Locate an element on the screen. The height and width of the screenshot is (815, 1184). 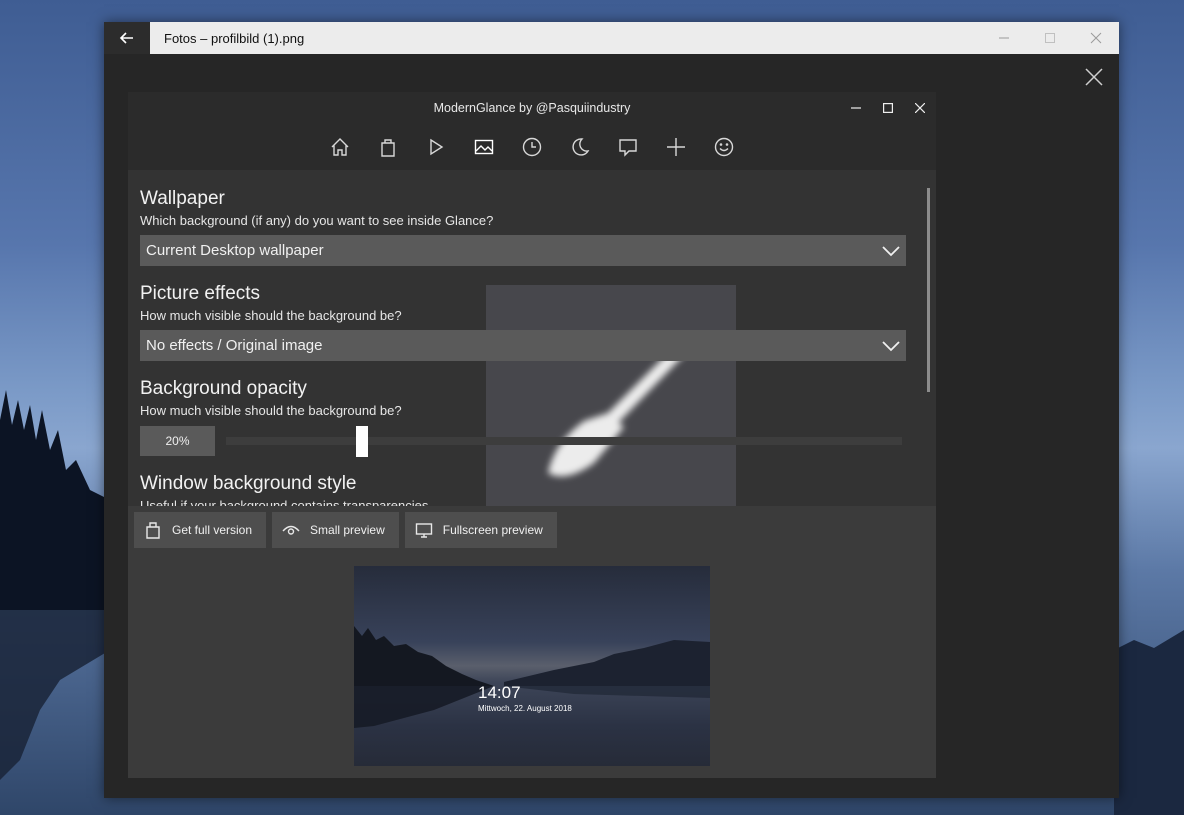
back-button is located at coordinates (127, 38).